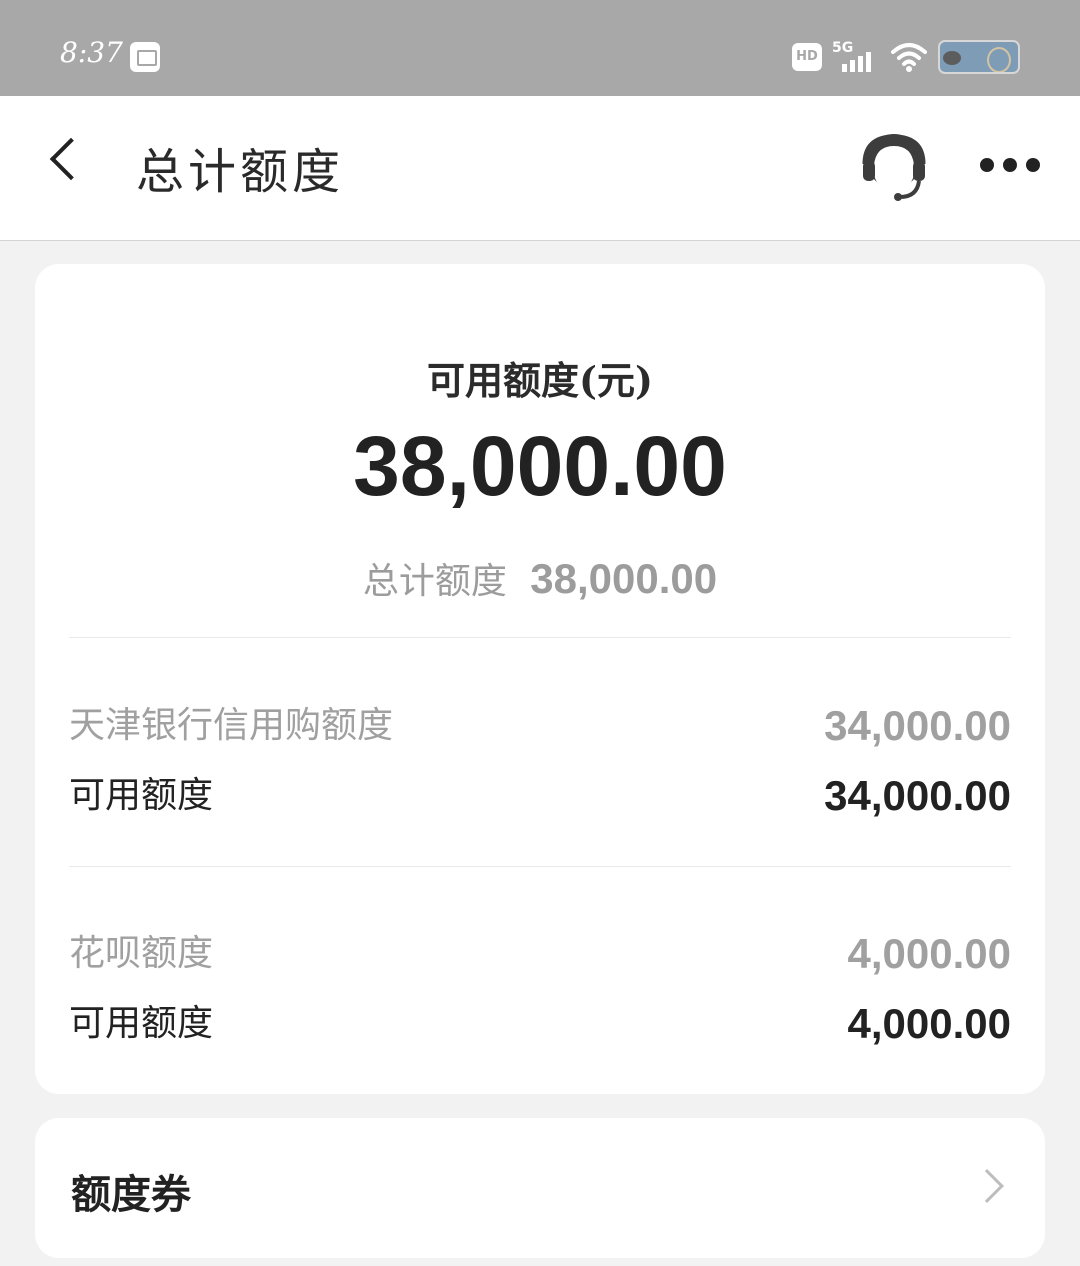  I want to click on cellular-5g-icon: 5G, so click(855, 57).